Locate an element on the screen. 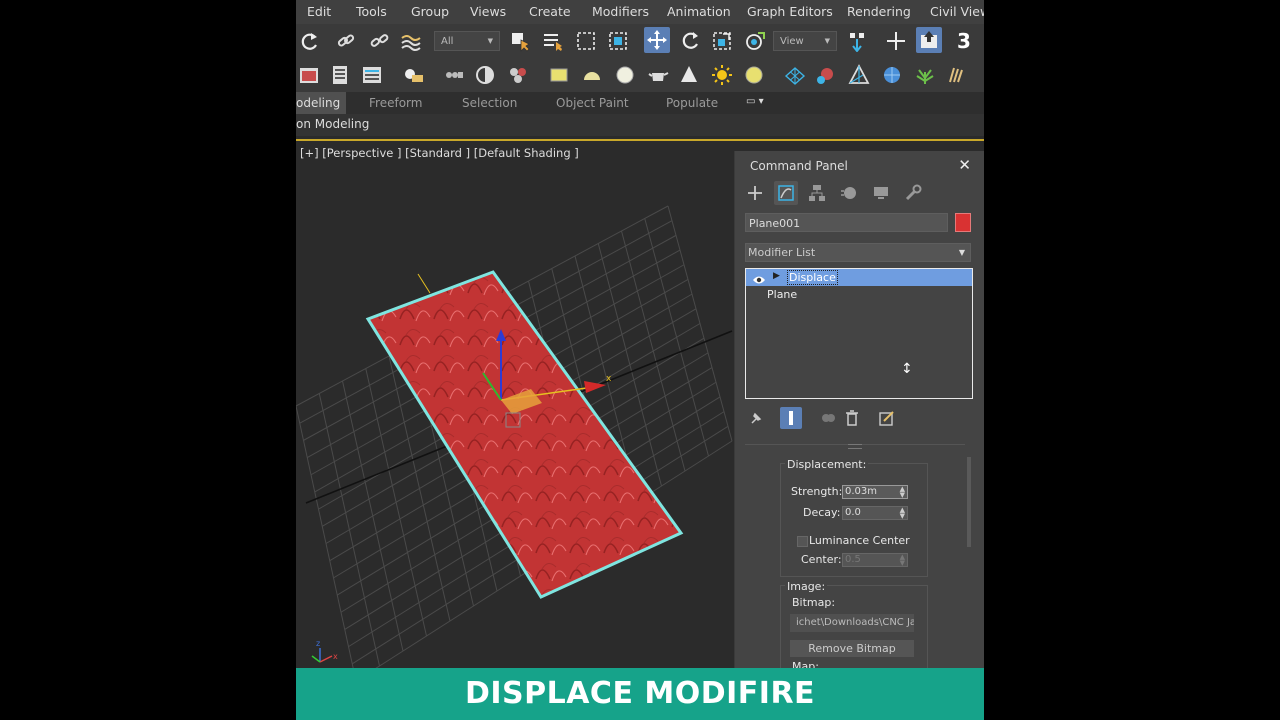 This screenshot has width=1280, height=720. menu-graph-editors: Graph Editors is located at coordinates (790, 11).